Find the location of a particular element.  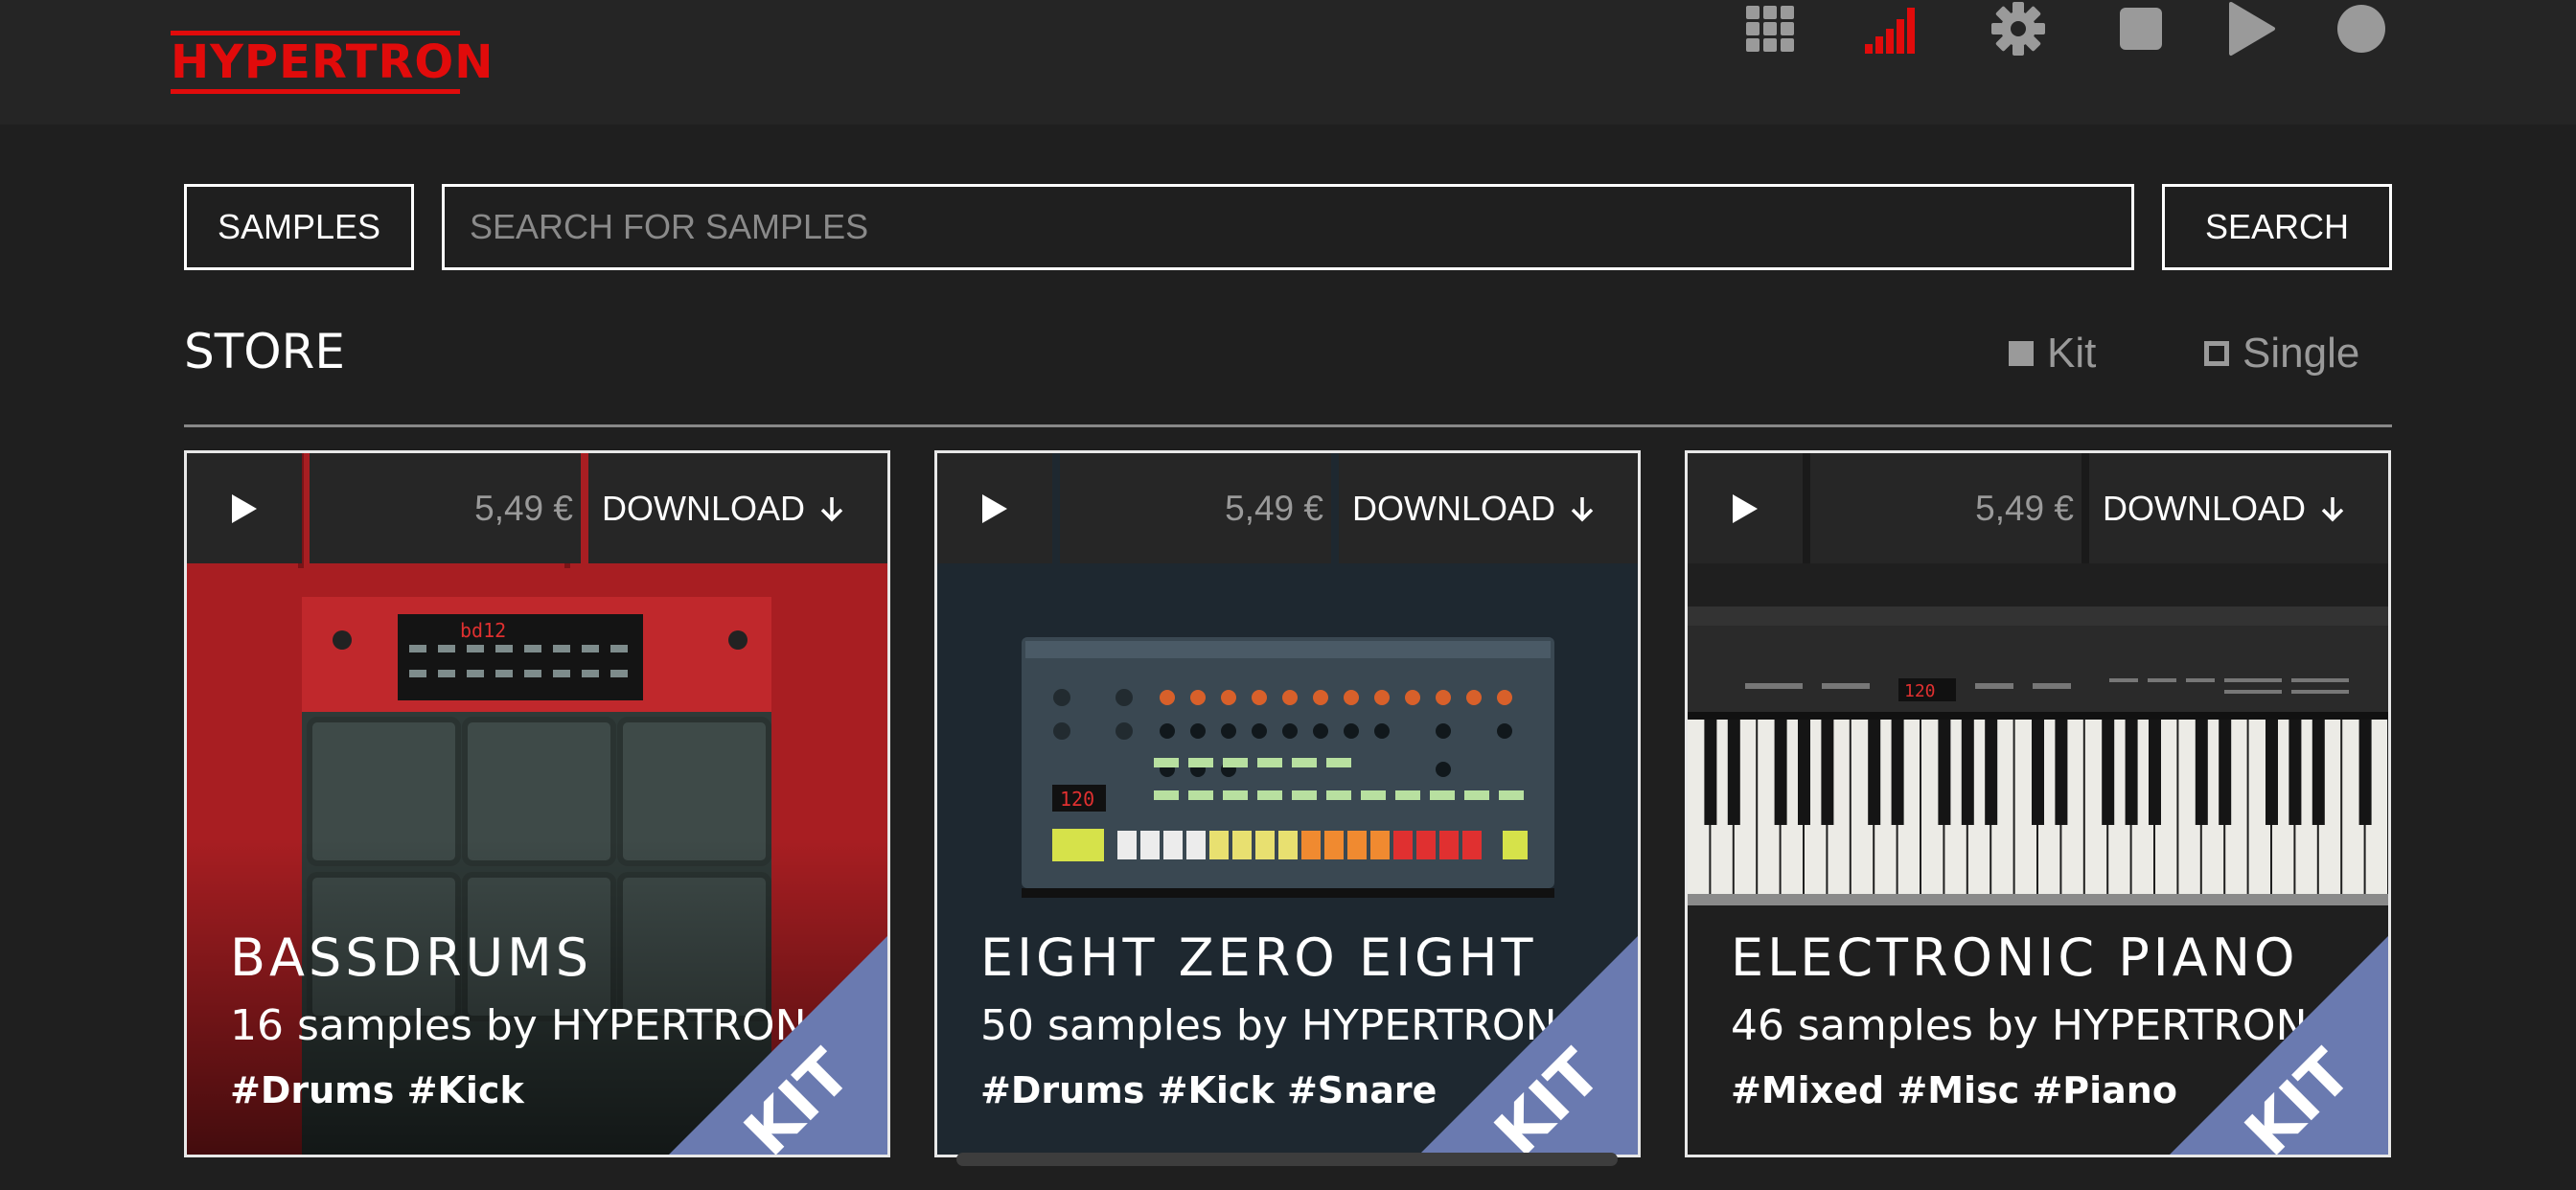

search-button: SEARCH is located at coordinates (2277, 227).